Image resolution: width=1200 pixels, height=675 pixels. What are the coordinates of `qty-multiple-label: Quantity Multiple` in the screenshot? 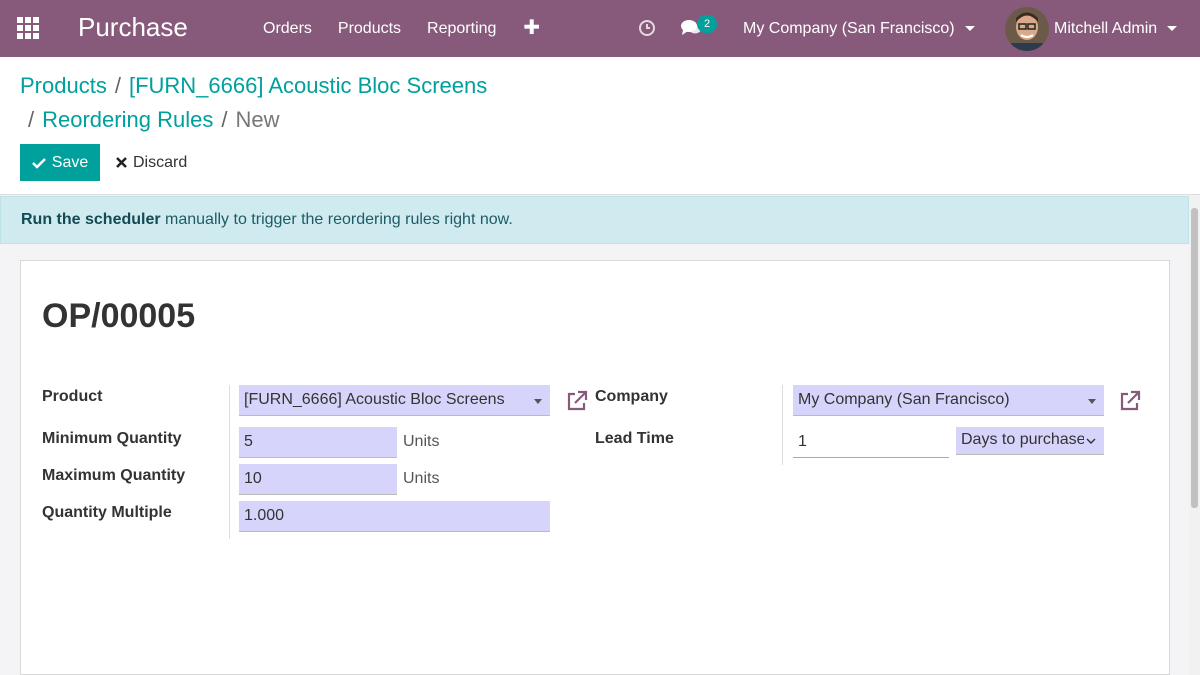 It's located at (107, 512).